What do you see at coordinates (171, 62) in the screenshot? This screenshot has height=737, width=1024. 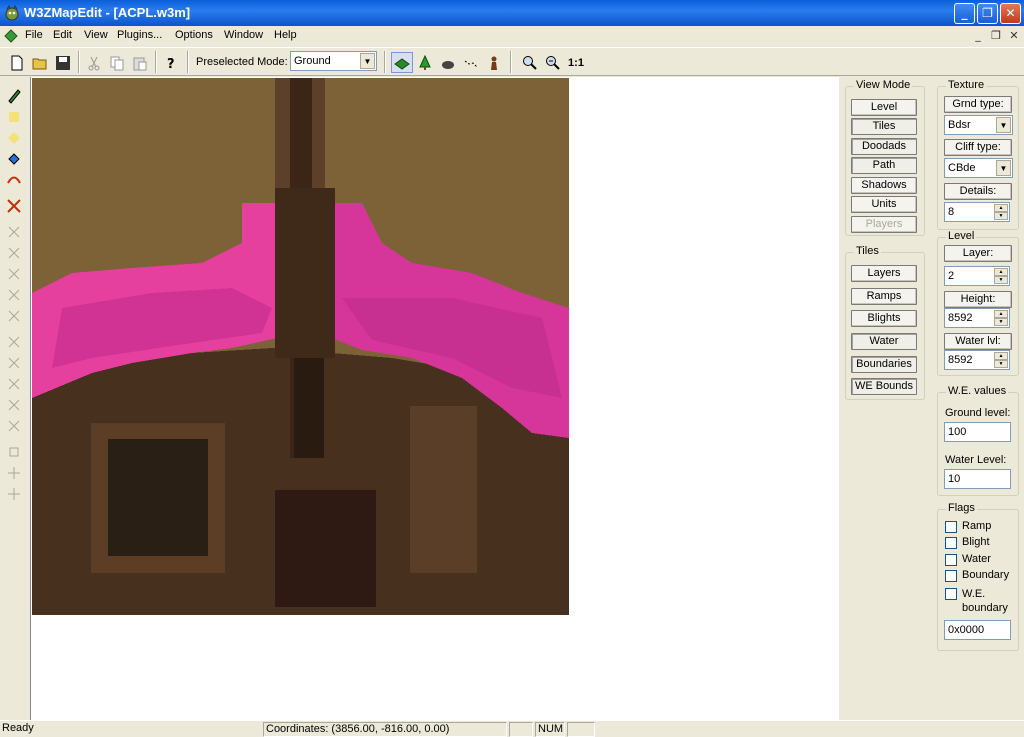 I see `help-button: ?` at bounding box center [171, 62].